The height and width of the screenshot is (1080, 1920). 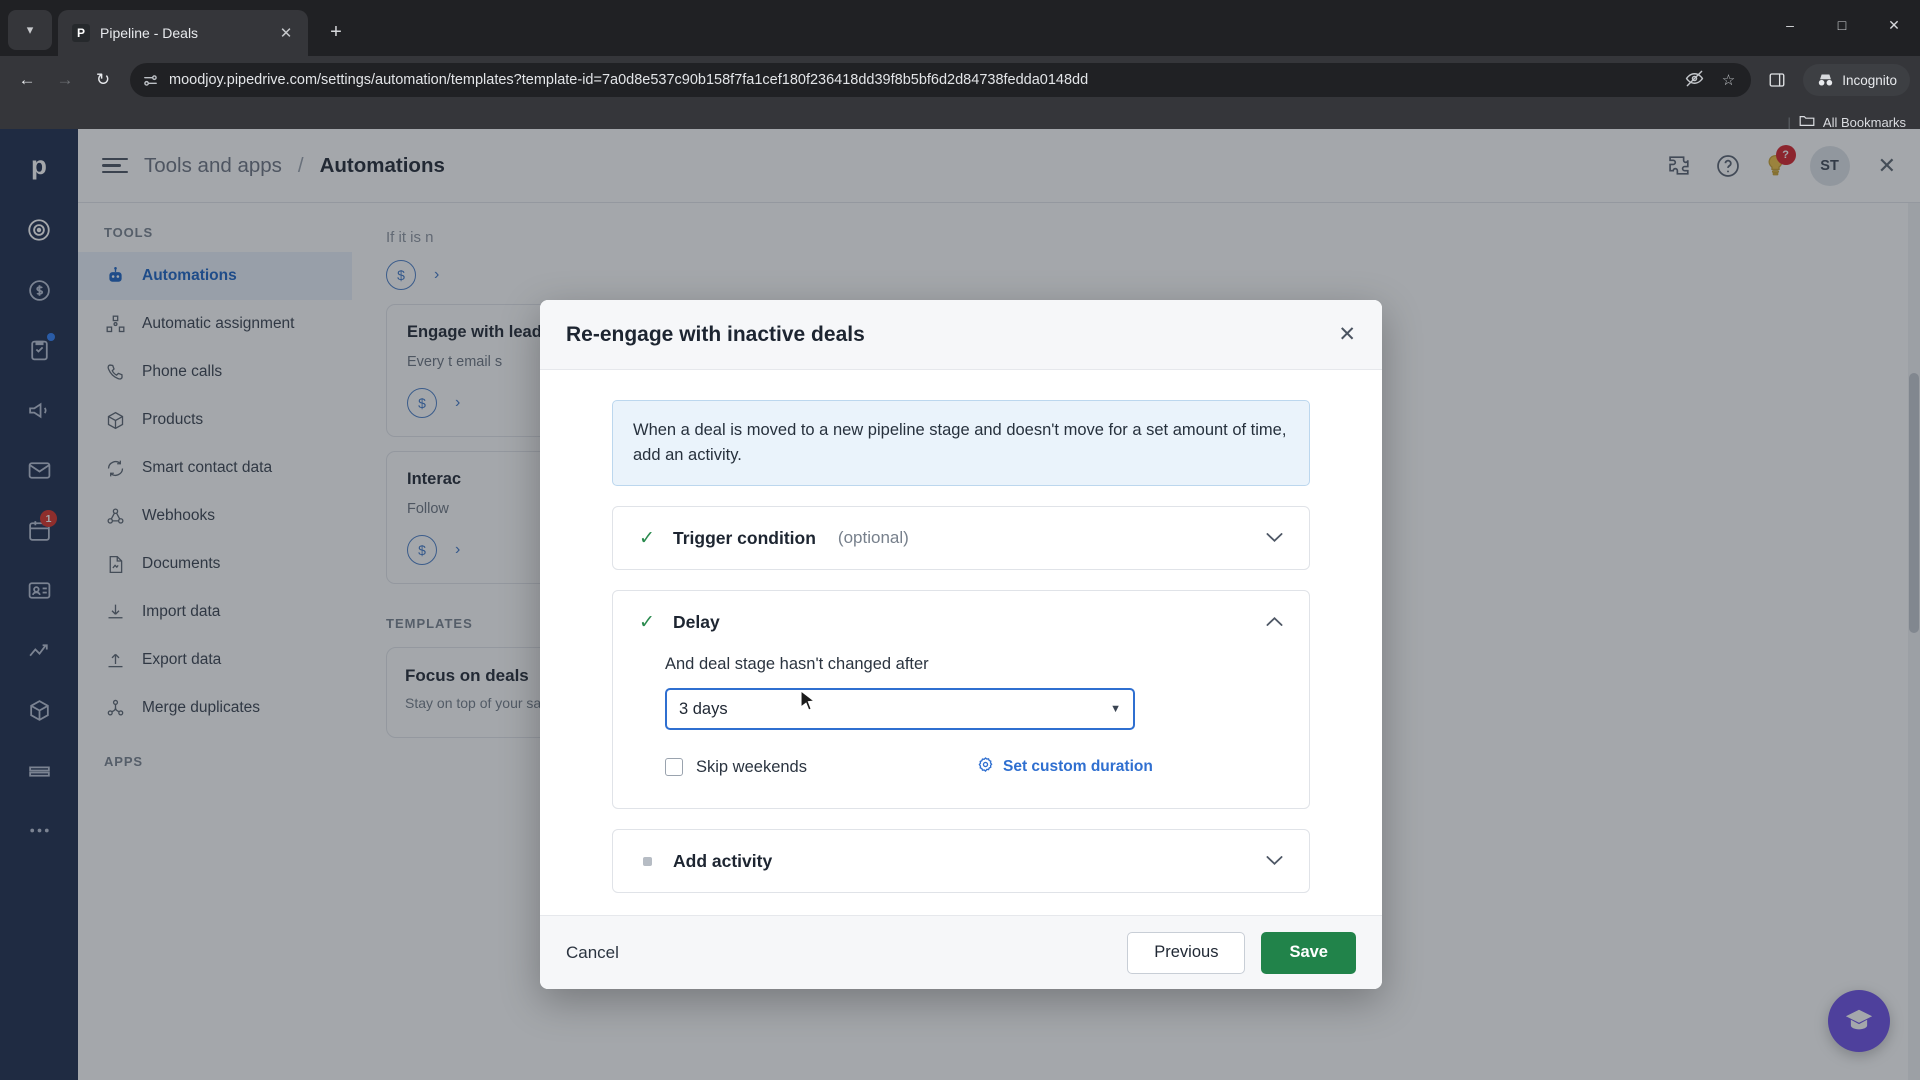 I want to click on site-settings-icon, so click(x=150, y=80).